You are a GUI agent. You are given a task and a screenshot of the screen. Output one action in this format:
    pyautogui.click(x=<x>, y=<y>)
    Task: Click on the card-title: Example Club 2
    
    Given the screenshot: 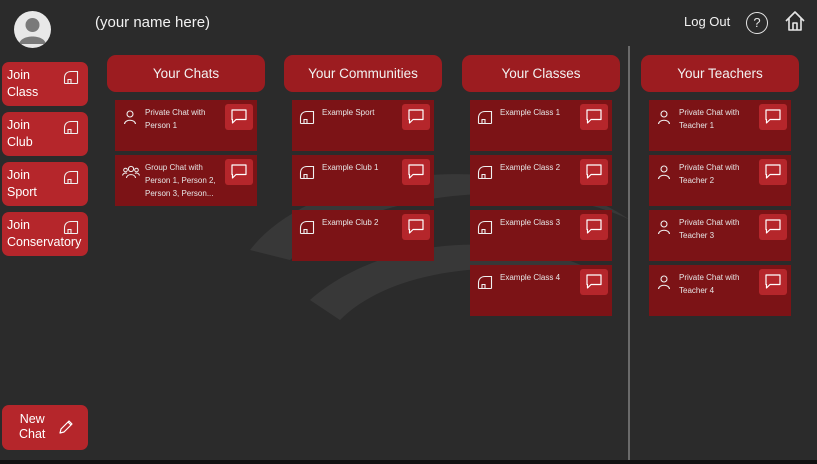 What is the action you would take?
    pyautogui.click(x=350, y=222)
    